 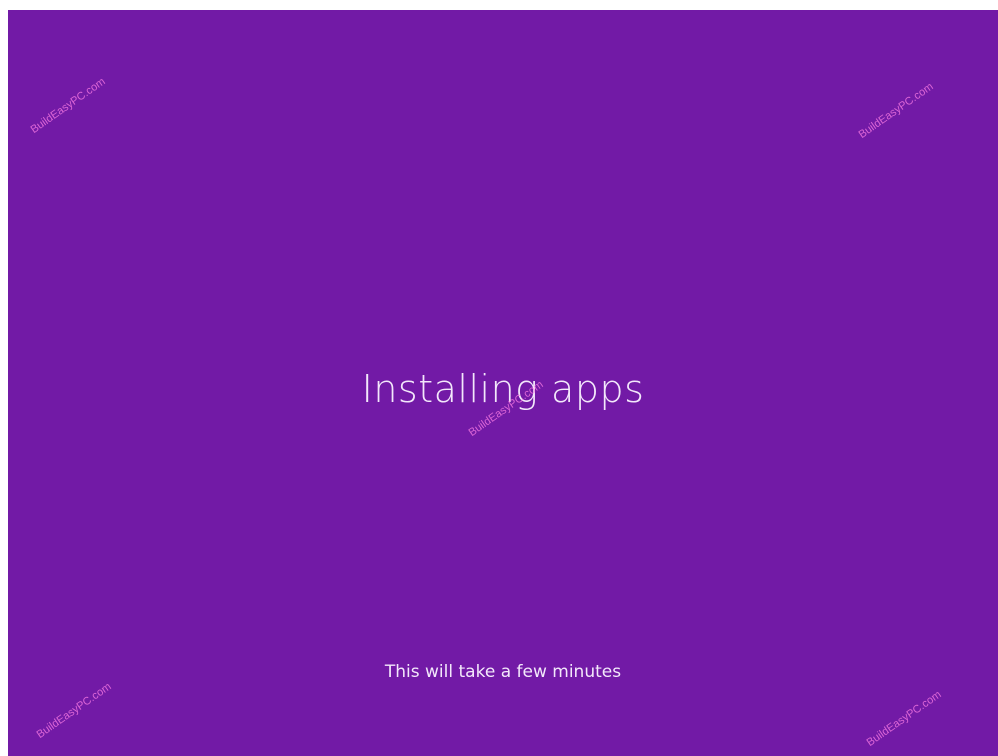 I want to click on status-subtitle: This will take a few minutes, so click(x=503, y=672).